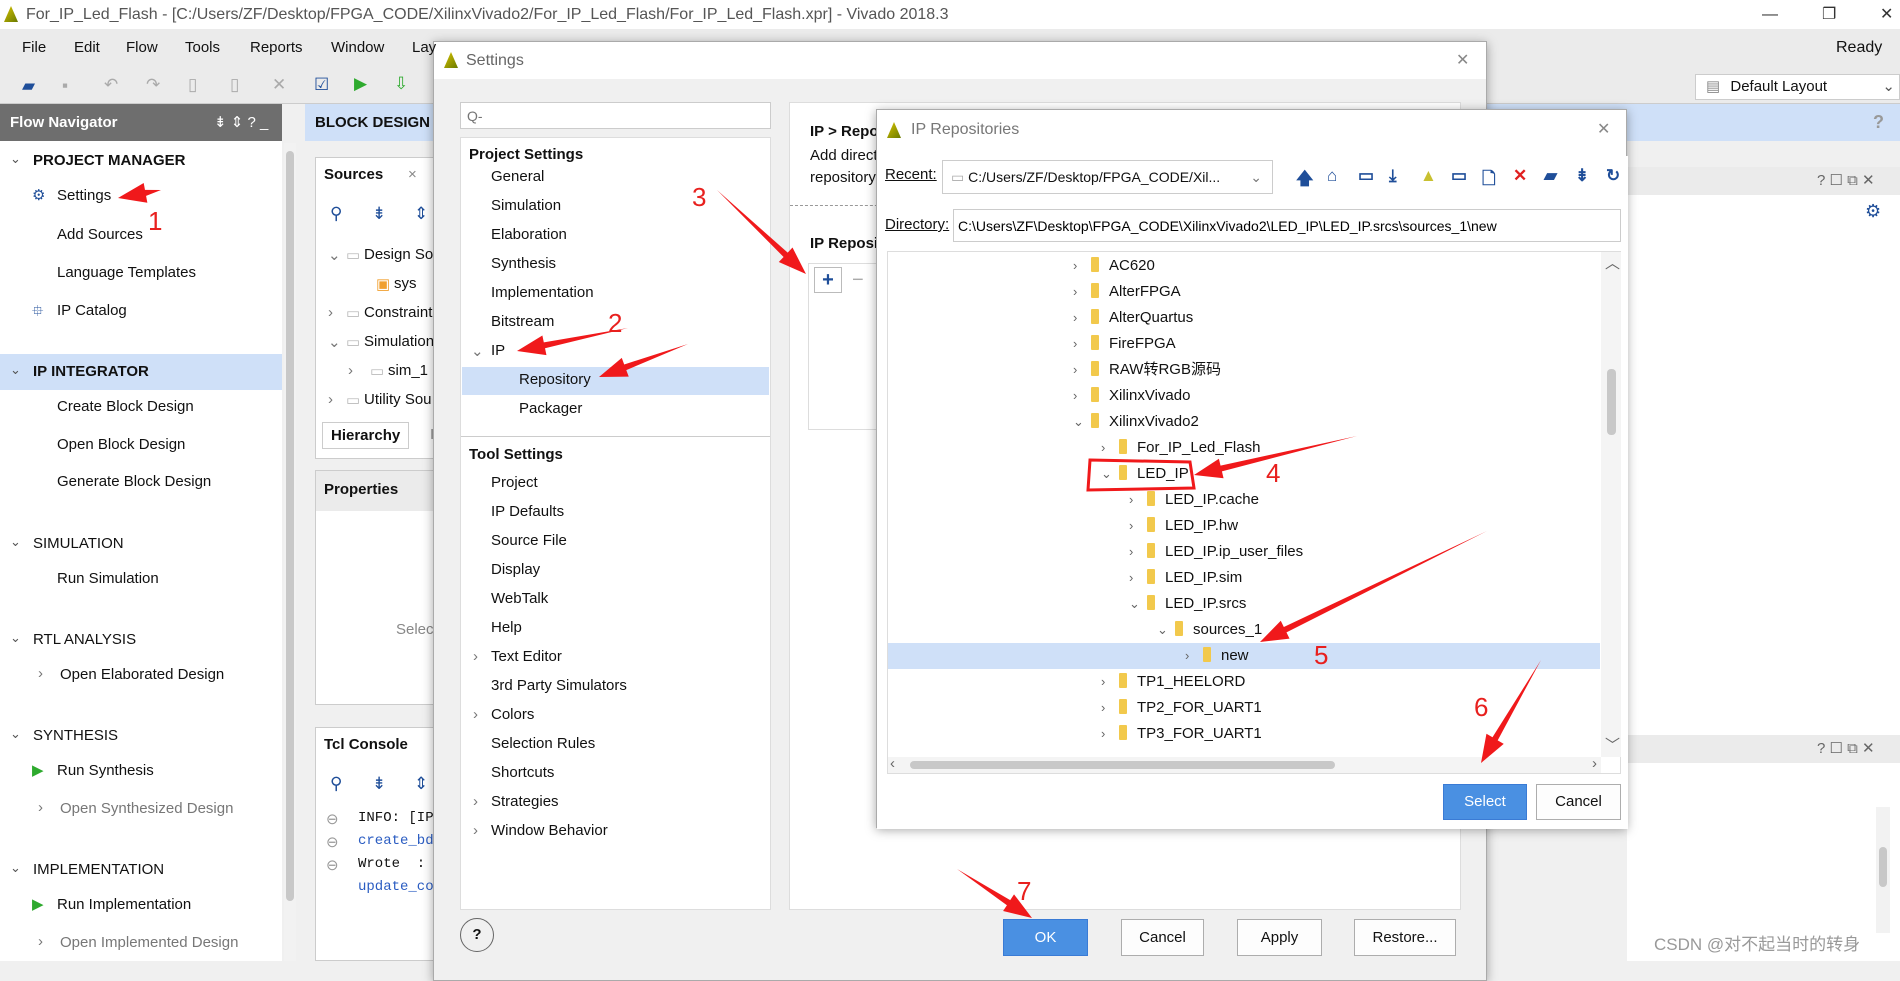  I want to click on menu-lay: Lay, so click(424, 47).